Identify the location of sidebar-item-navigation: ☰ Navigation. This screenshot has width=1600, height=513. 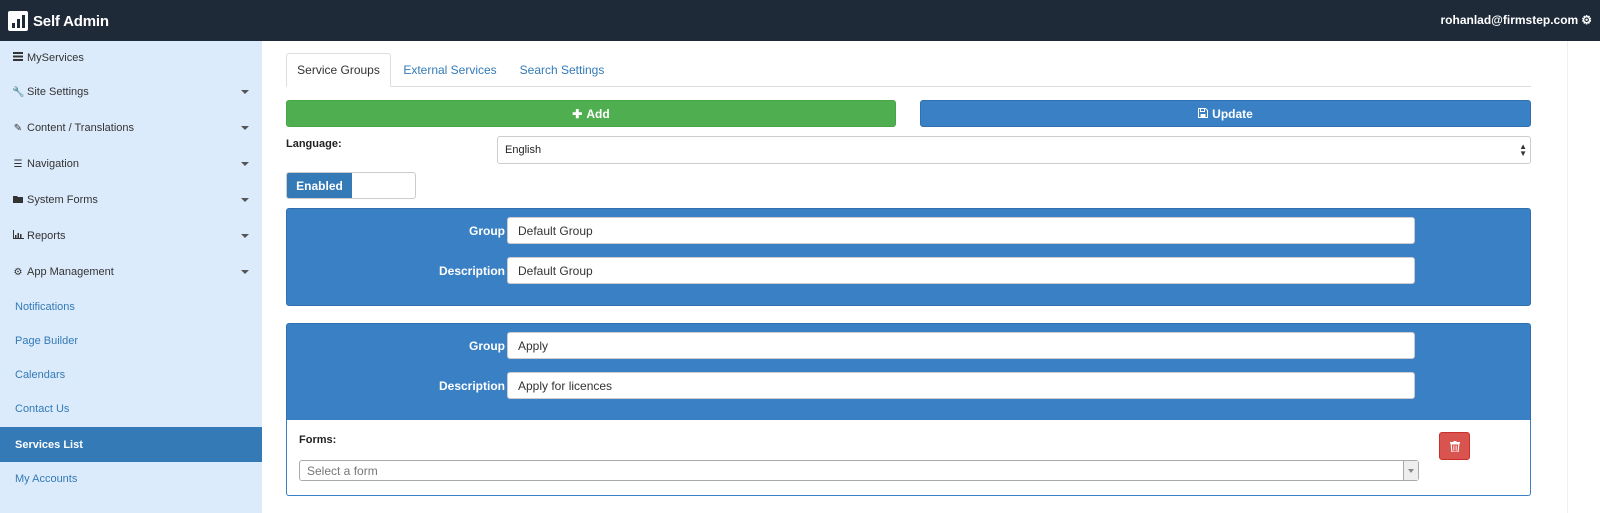
(131, 164).